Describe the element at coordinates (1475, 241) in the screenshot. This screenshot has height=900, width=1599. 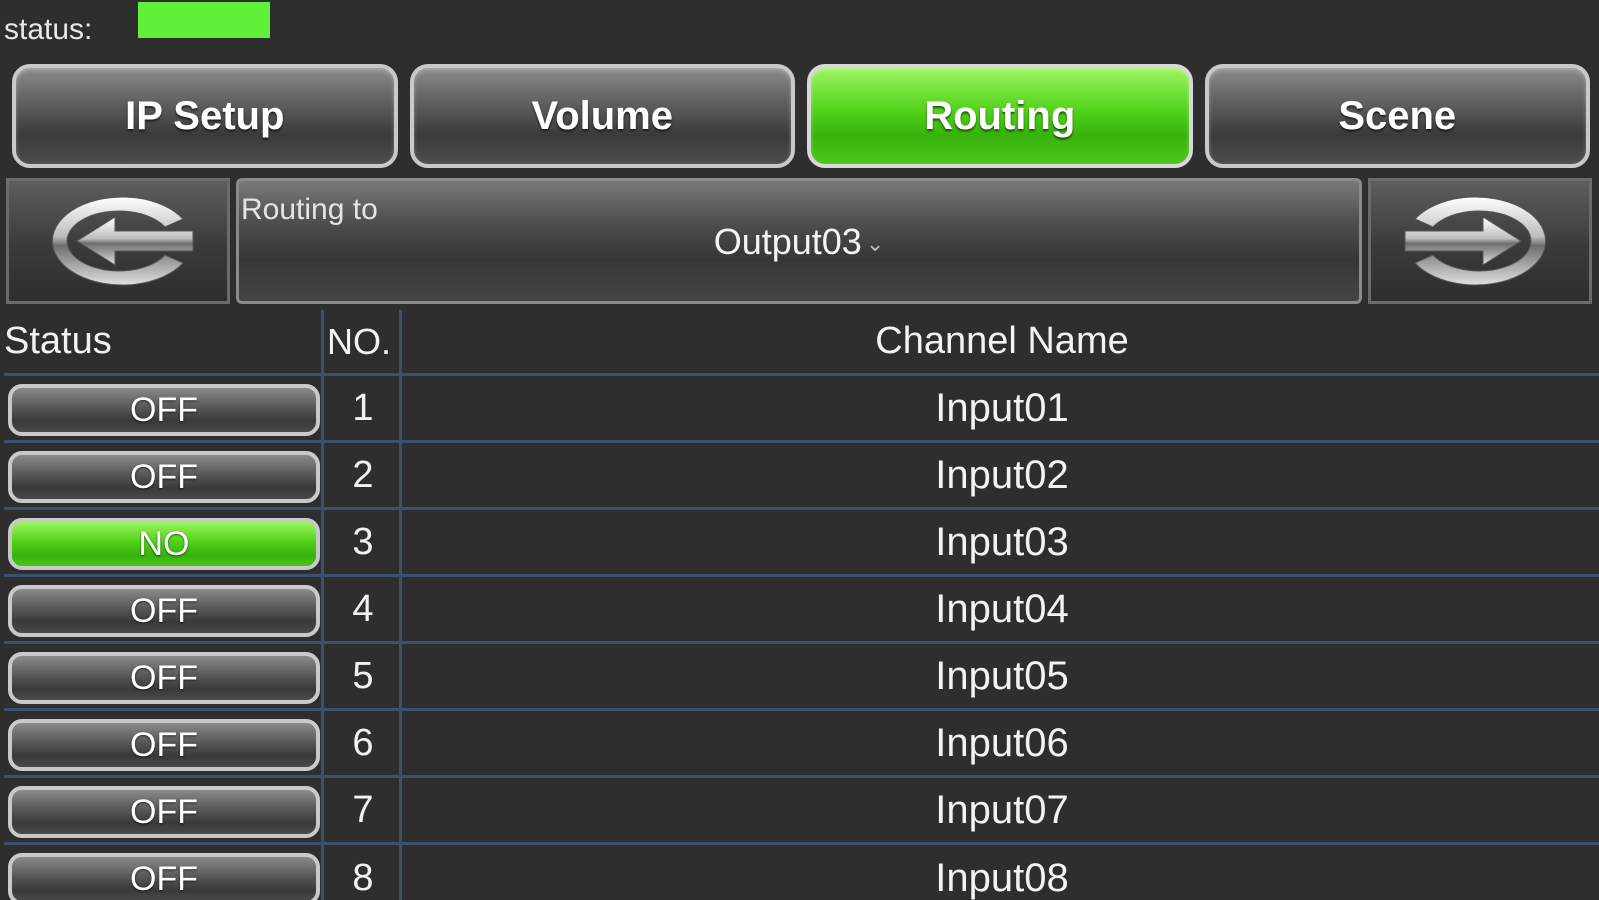
I see `arrow-right-icon` at that location.